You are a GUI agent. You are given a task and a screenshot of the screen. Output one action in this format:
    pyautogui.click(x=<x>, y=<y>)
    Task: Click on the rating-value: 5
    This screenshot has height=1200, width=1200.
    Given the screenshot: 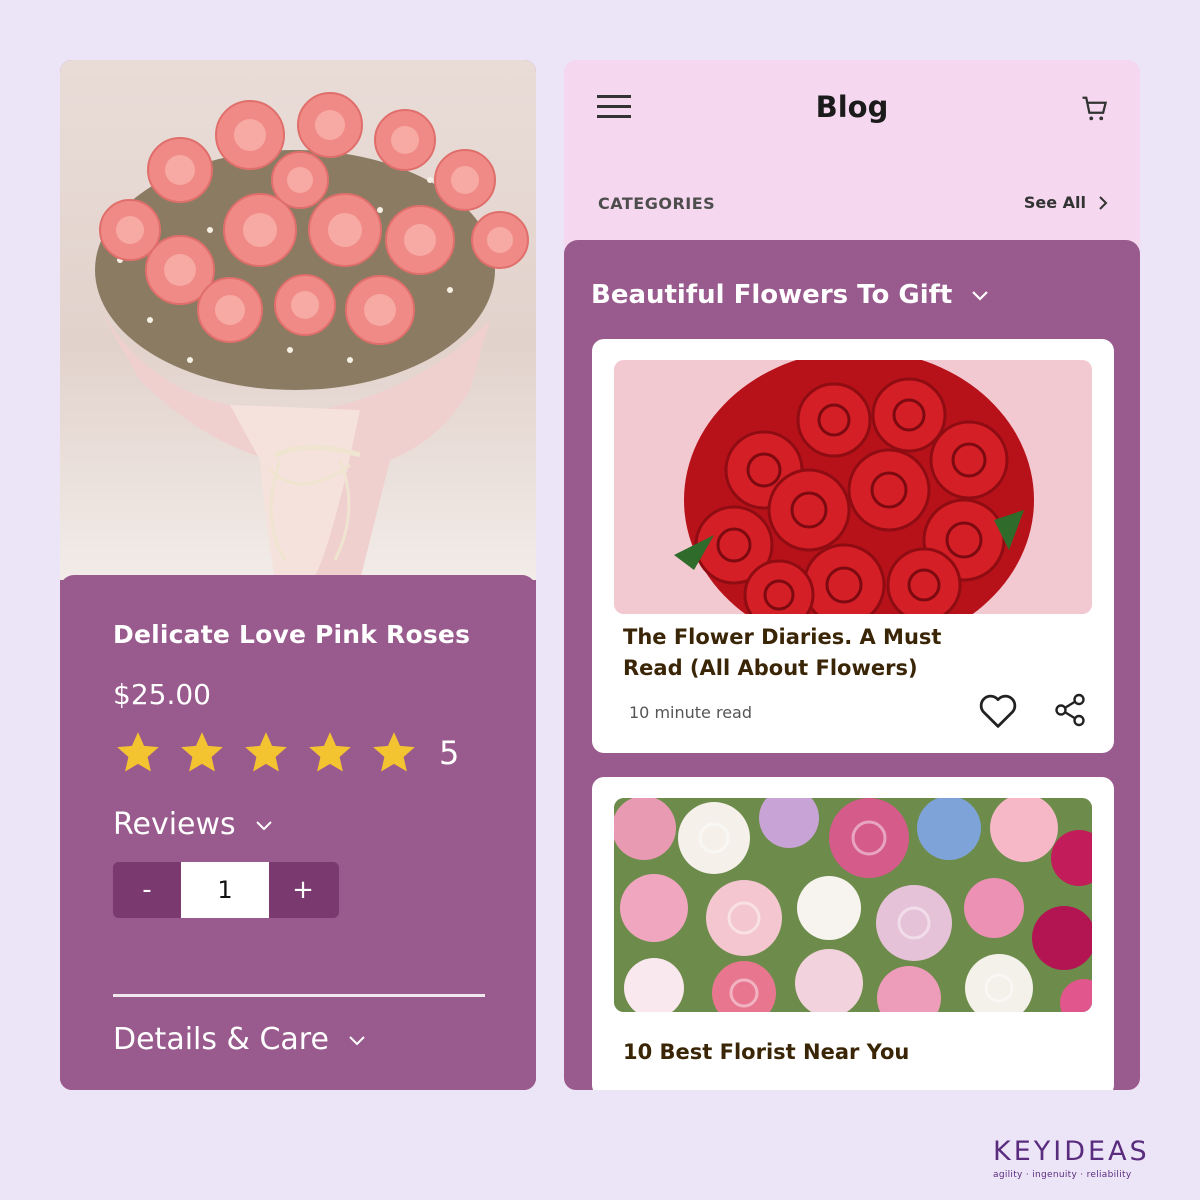 What is the action you would take?
    pyautogui.click(x=449, y=753)
    